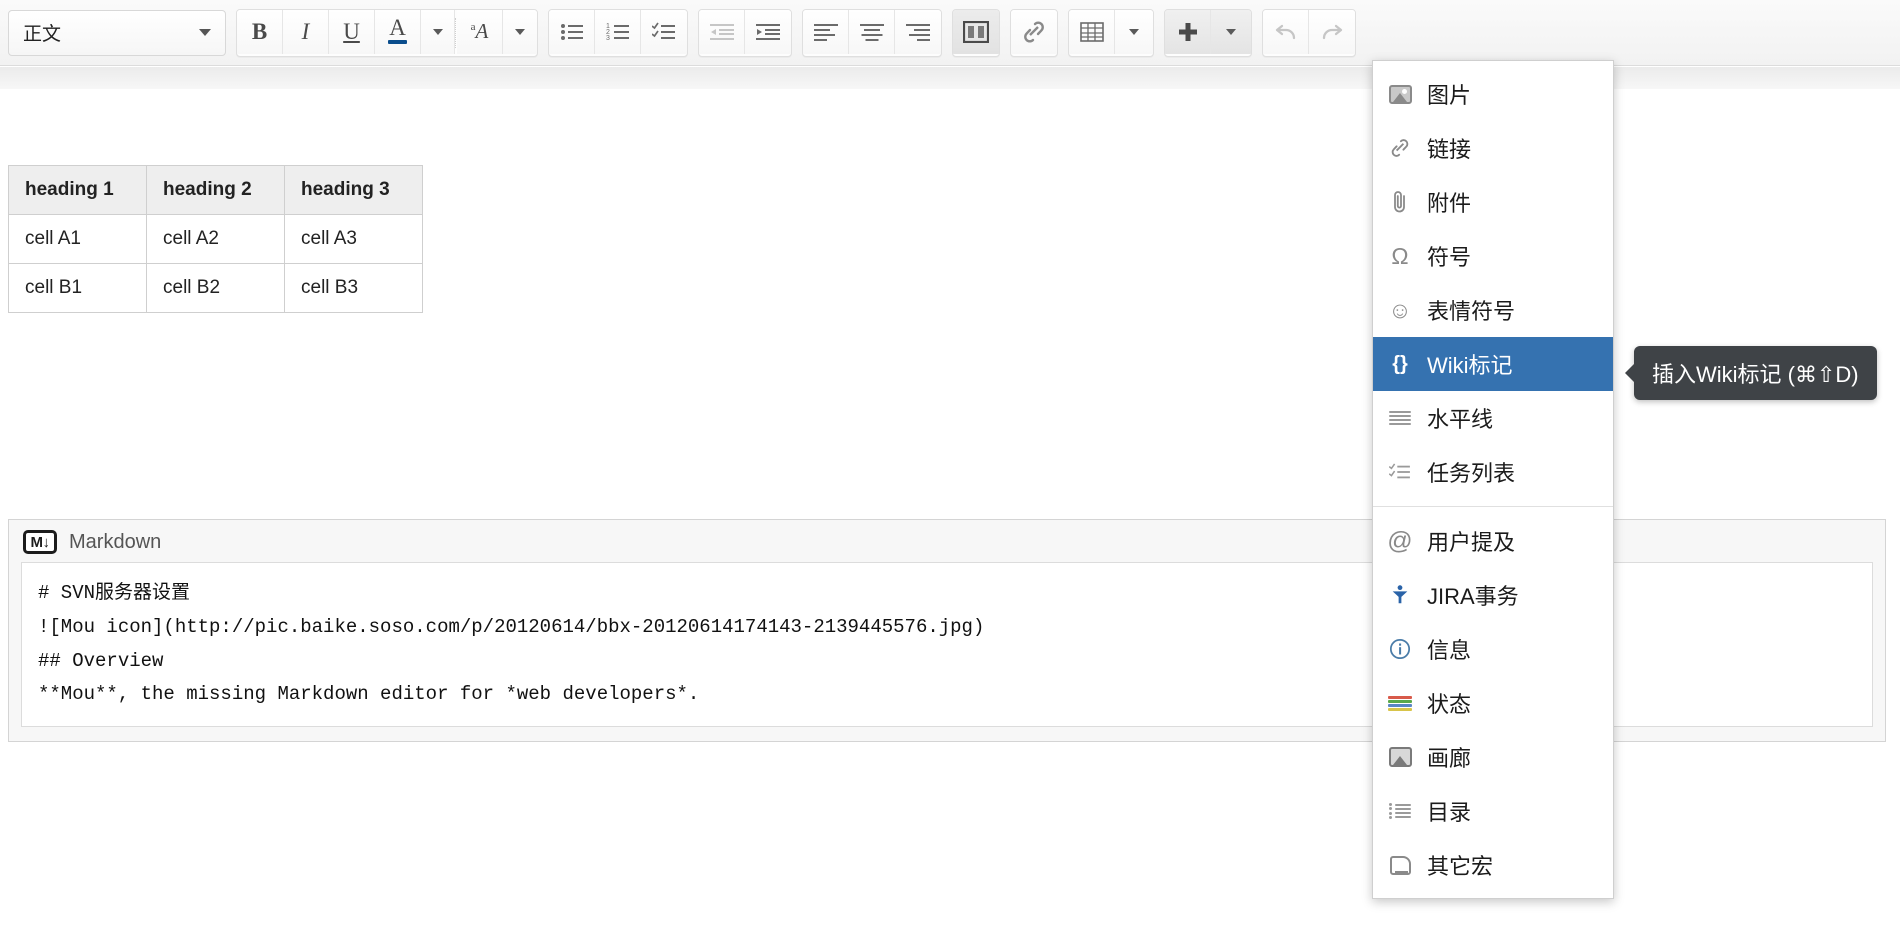 The height and width of the screenshot is (936, 1900). I want to click on insert-dropdown-menu: 图片 链接 附件 Ω 符号 ☺ 表情符号 {} Wiki标记 水平线 任务列表, so click(1493, 479).